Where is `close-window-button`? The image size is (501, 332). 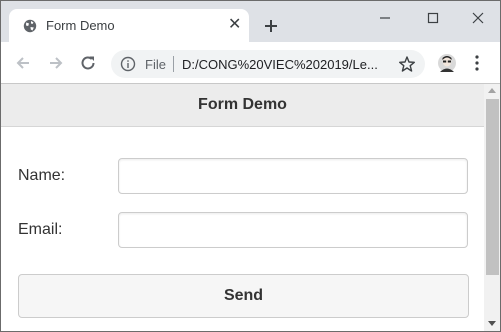
close-window-button is located at coordinates (478, 18).